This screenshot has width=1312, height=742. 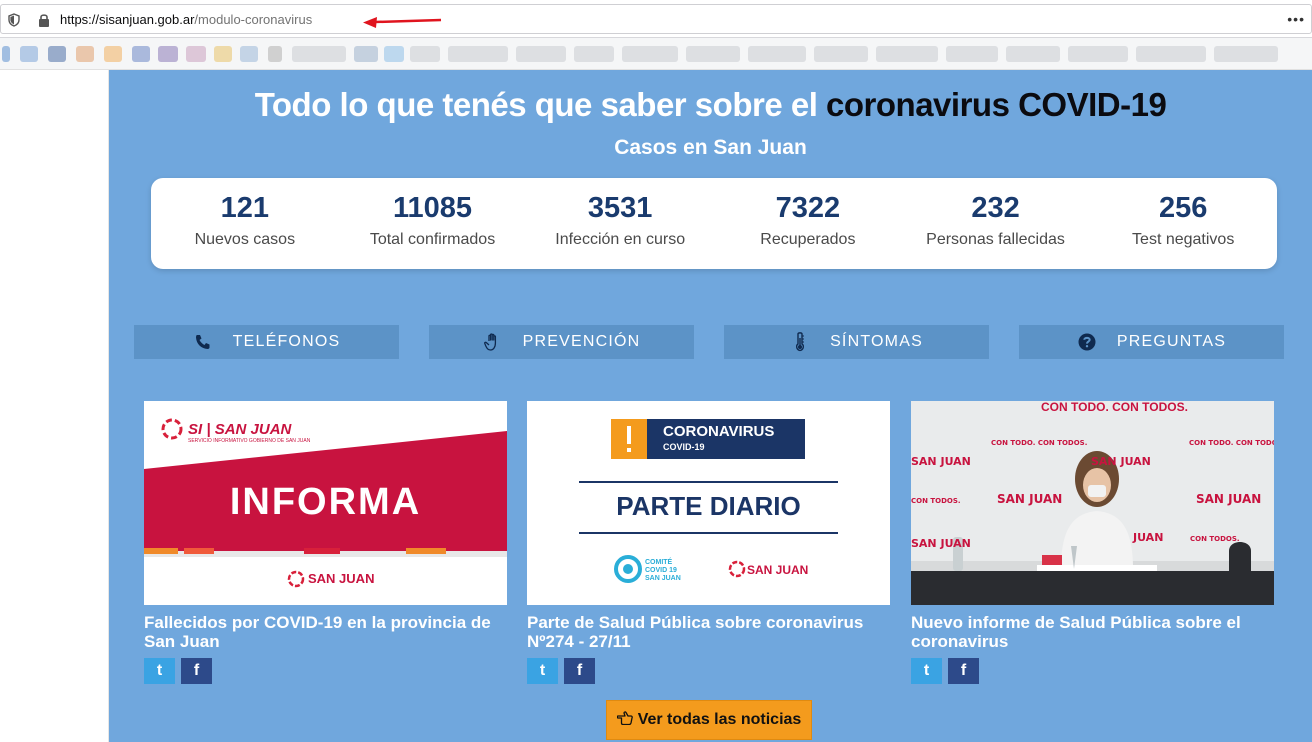 I want to click on url-host: https://sisanjuan.gob.ar, so click(x=127, y=19).